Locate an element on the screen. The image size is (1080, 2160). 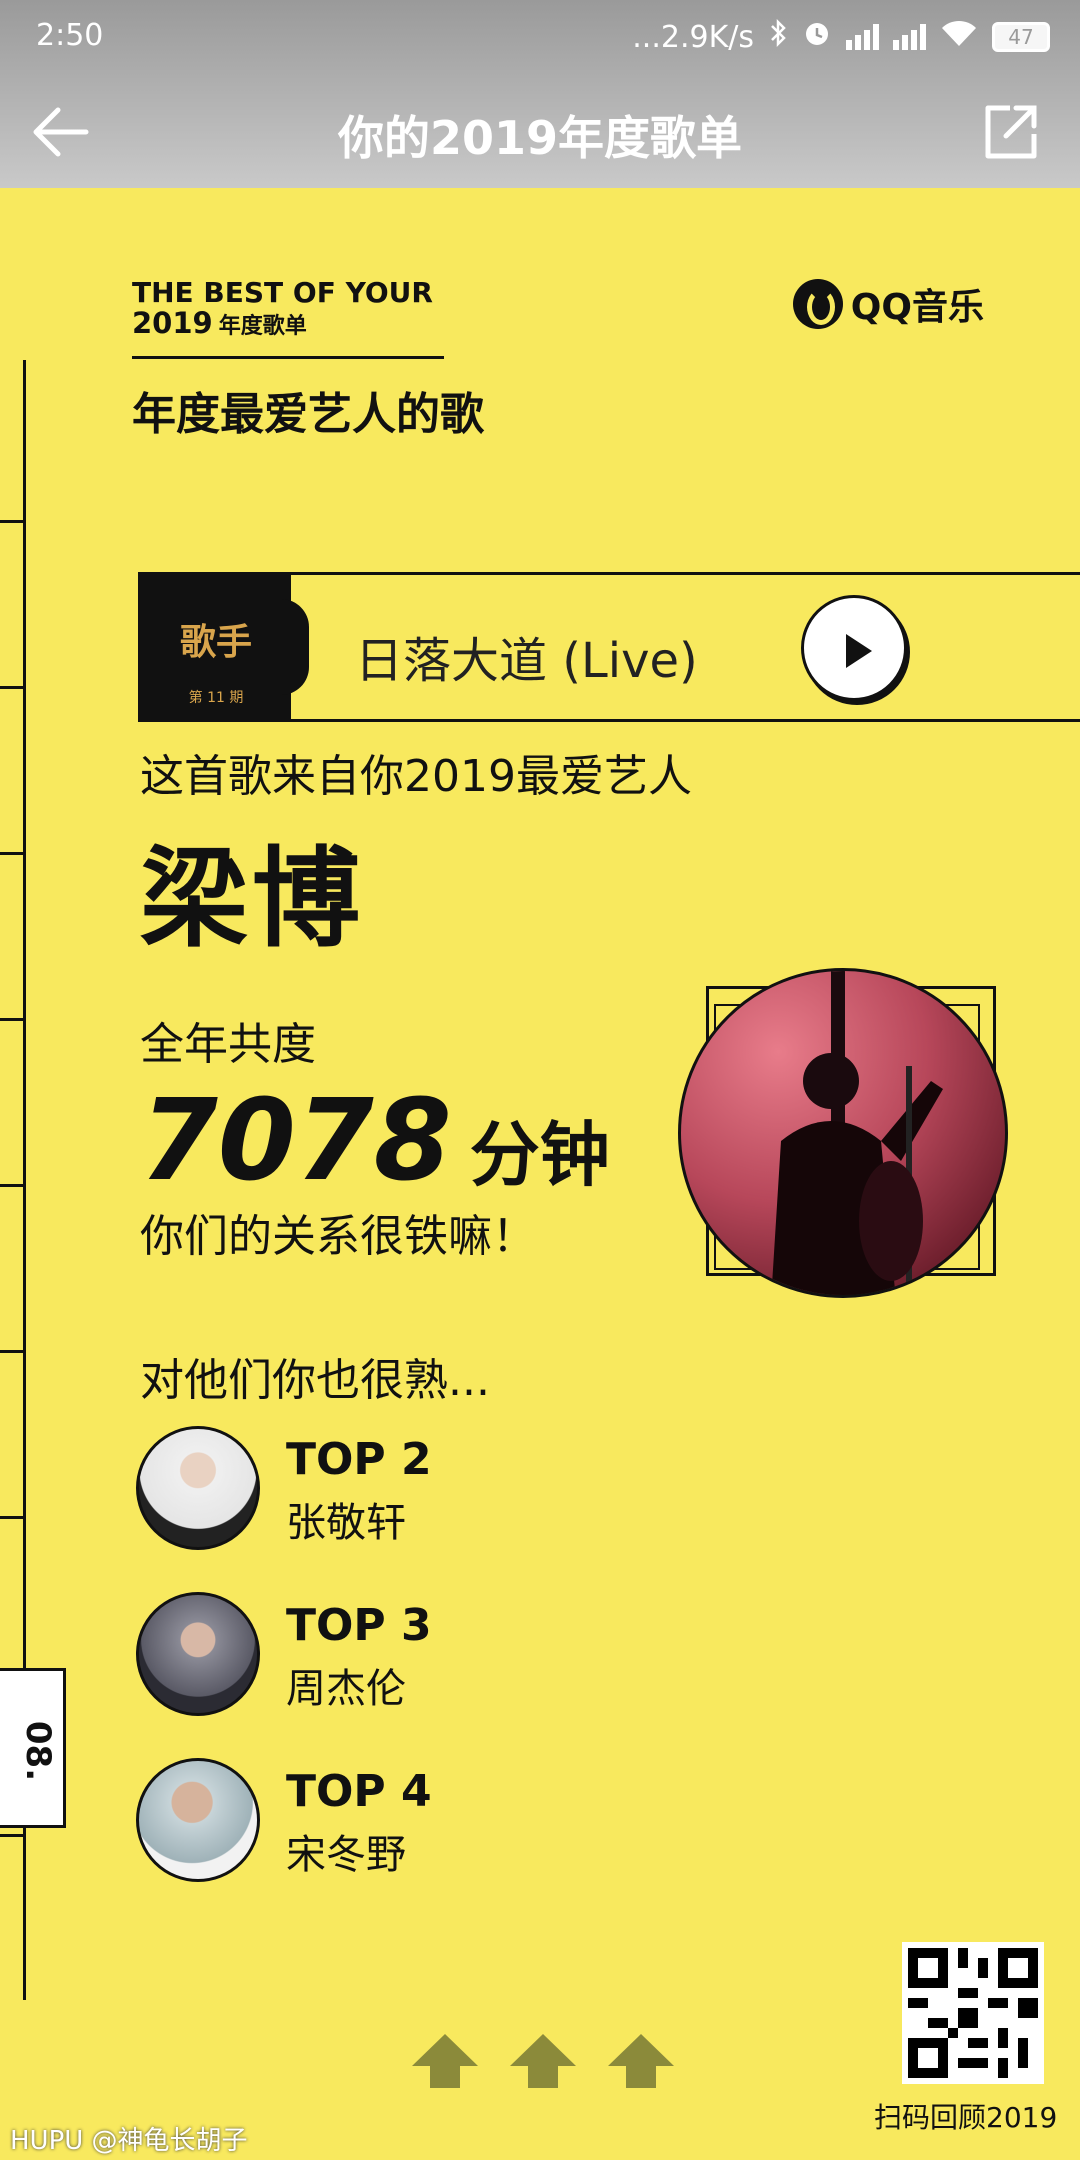
nav-bar: 你的2019年度歌单 is located at coordinates (540, 132).